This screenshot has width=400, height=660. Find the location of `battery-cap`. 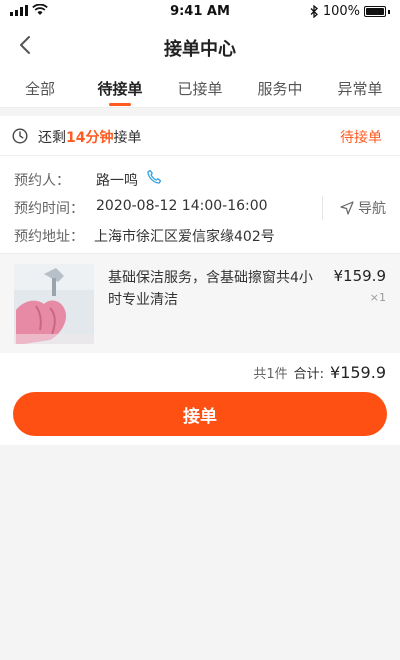

battery-cap is located at coordinates (389, 11).